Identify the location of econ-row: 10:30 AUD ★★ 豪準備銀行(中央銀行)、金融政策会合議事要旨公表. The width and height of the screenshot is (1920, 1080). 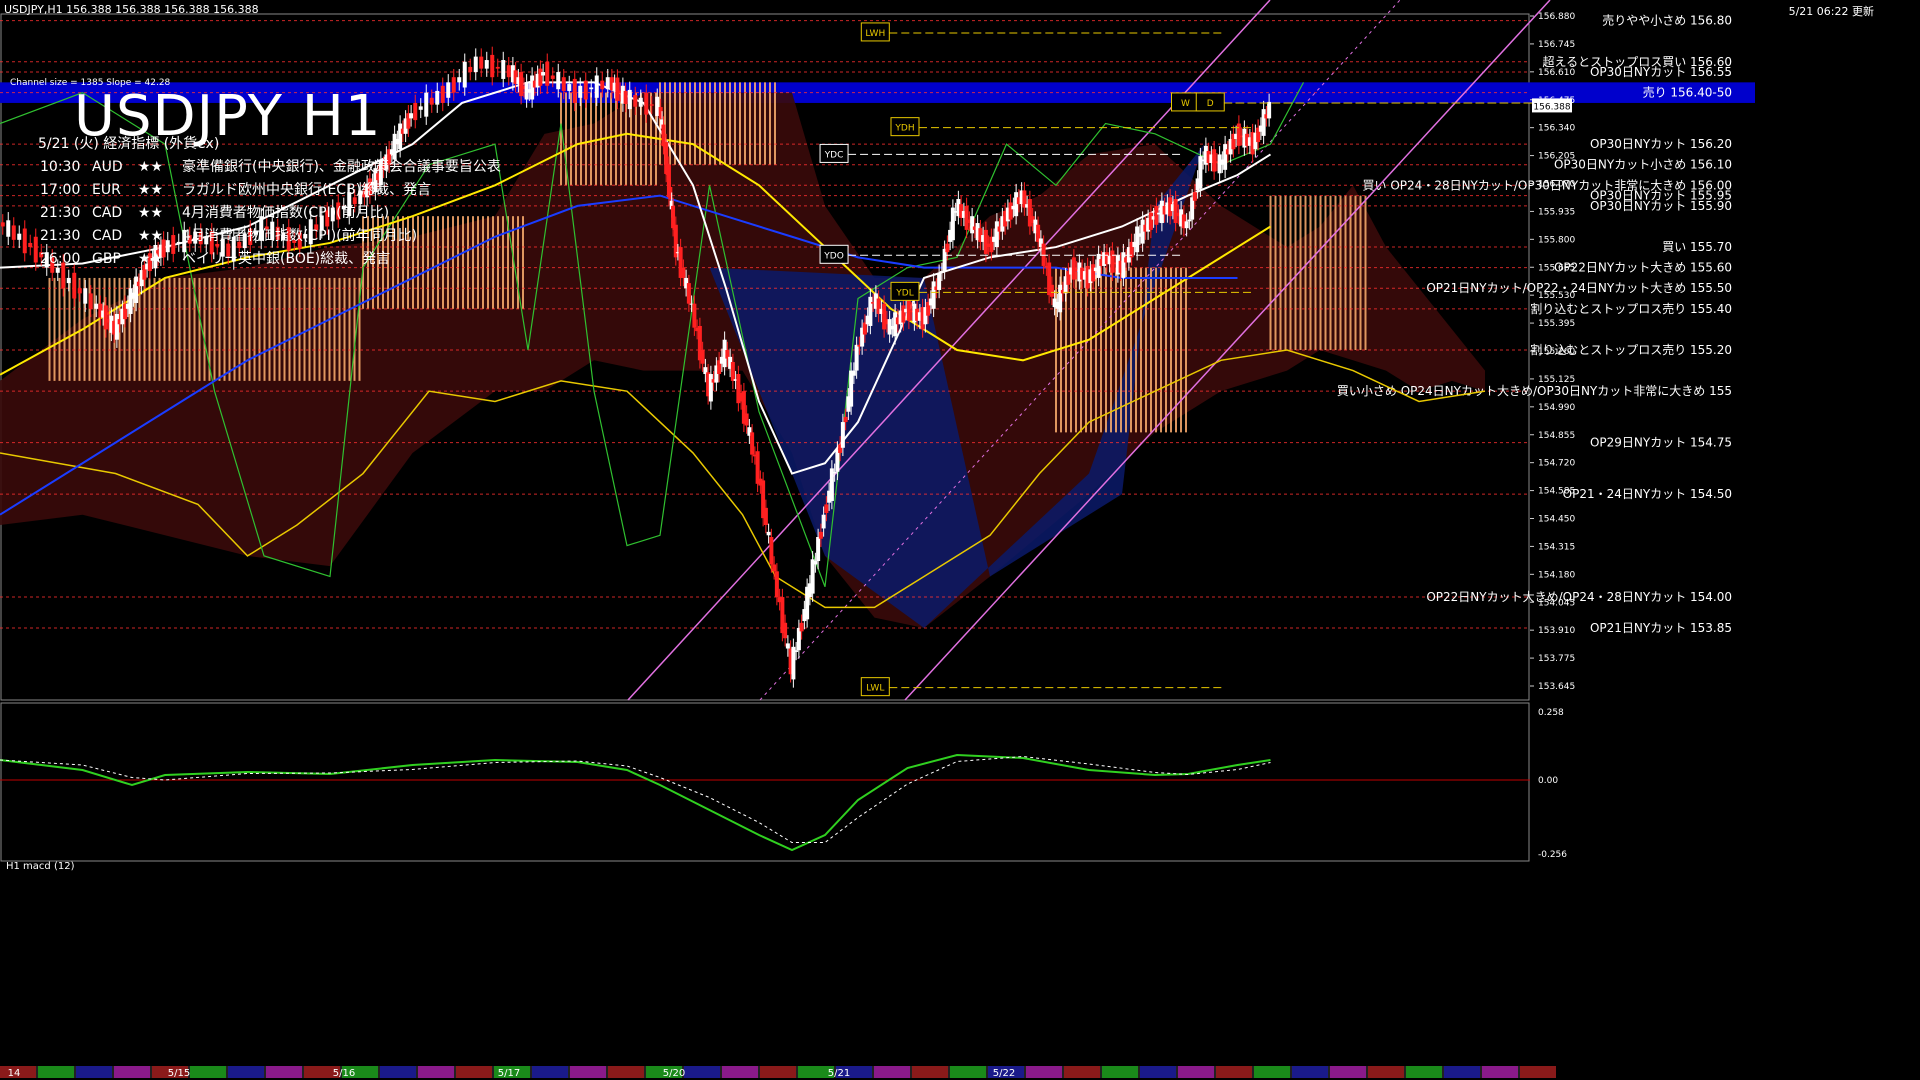
(301, 167).